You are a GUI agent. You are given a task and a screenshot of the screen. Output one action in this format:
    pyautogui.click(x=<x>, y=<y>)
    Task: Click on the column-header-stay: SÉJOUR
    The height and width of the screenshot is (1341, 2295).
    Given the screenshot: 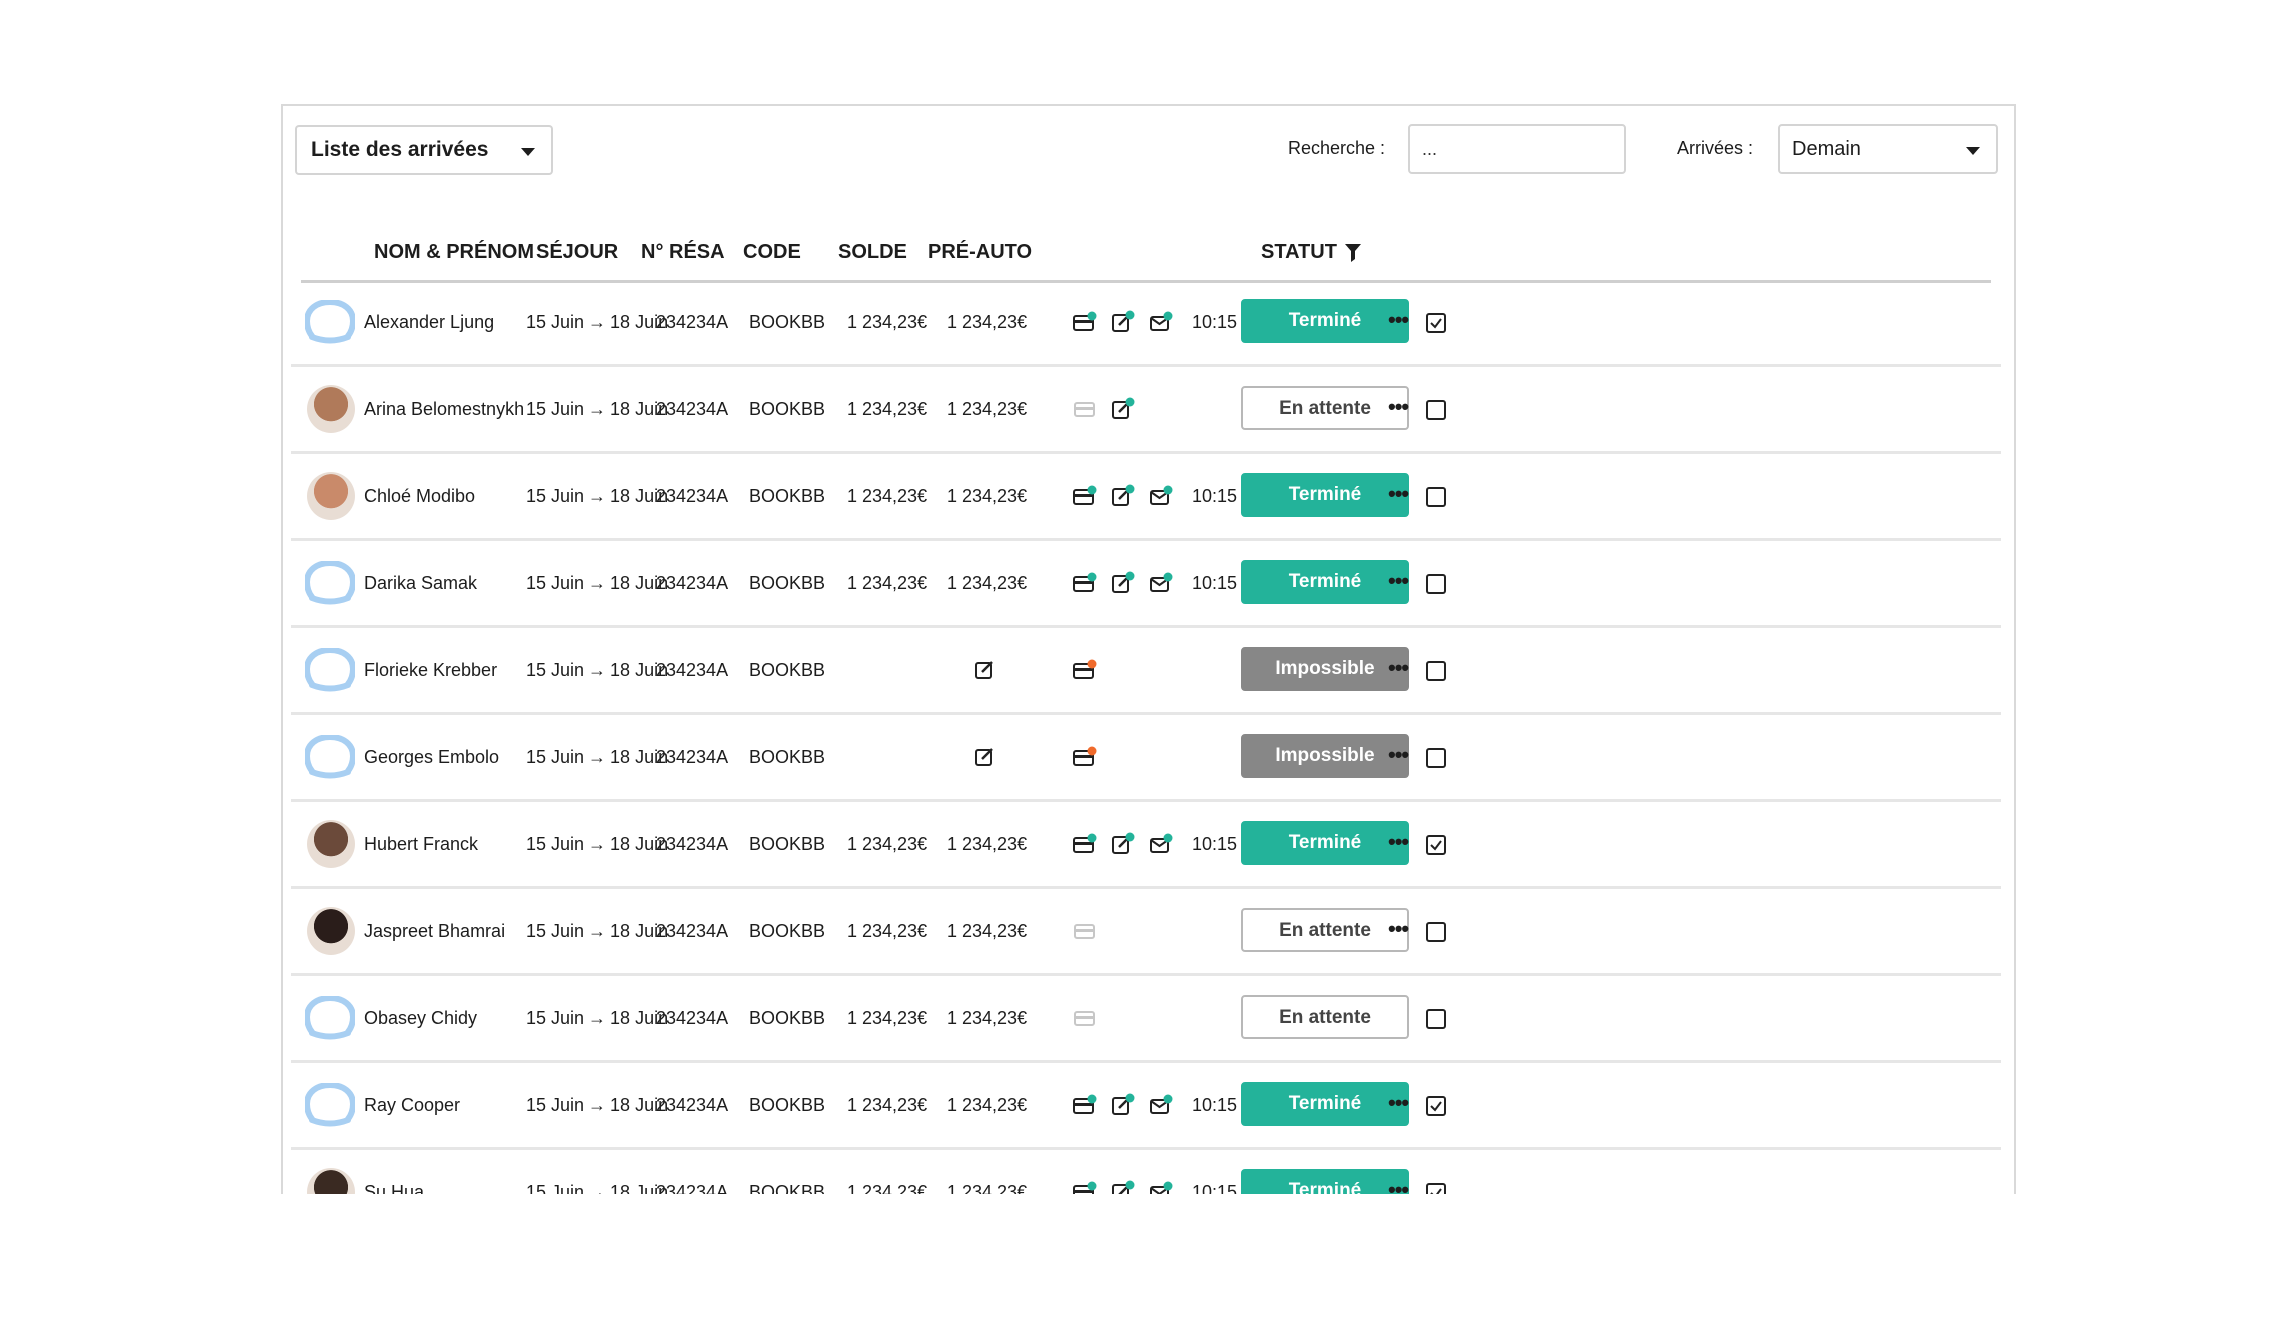 What is the action you would take?
    pyautogui.click(x=577, y=252)
    